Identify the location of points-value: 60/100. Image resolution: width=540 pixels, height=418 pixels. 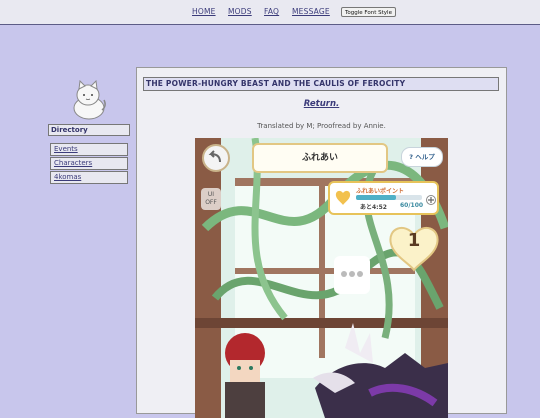
(412, 205).